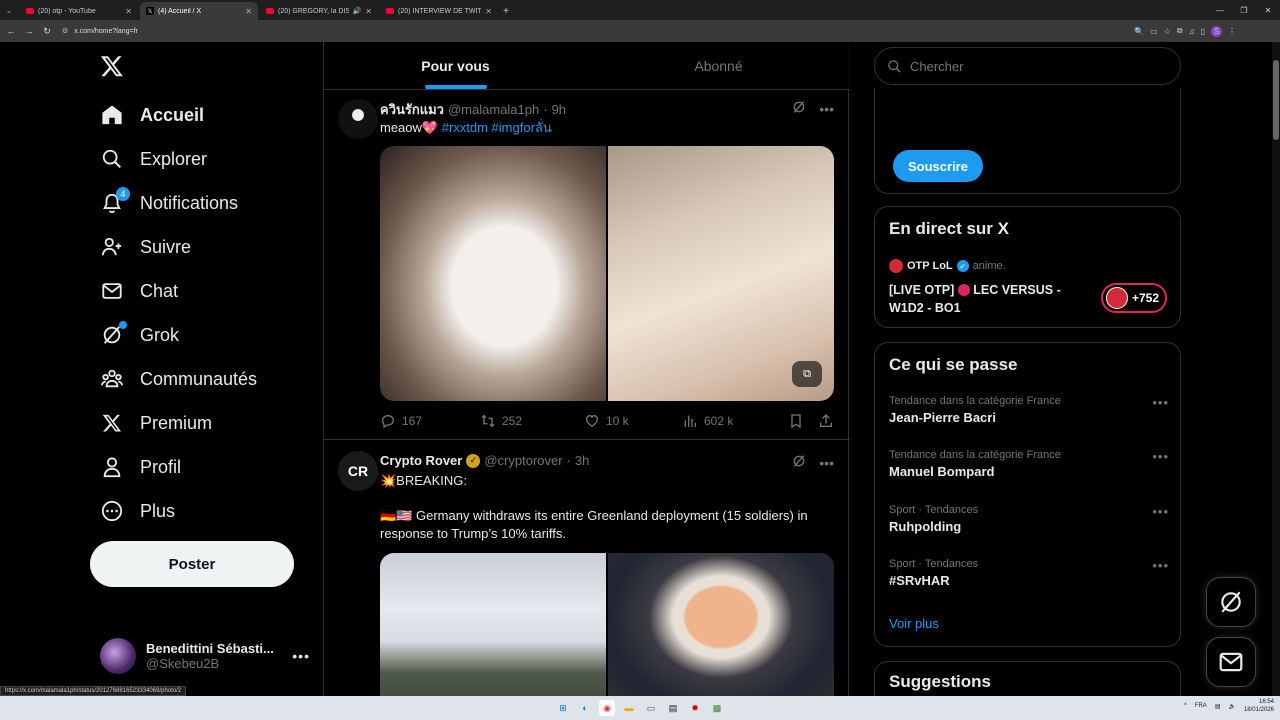 This screenshot has height=720, width=1280. What do you see at coordinates (594, 31) in the screenshot?
I see `url-field: ⚙ x.com/home?lang=fr` at bounding box center [594, 31].